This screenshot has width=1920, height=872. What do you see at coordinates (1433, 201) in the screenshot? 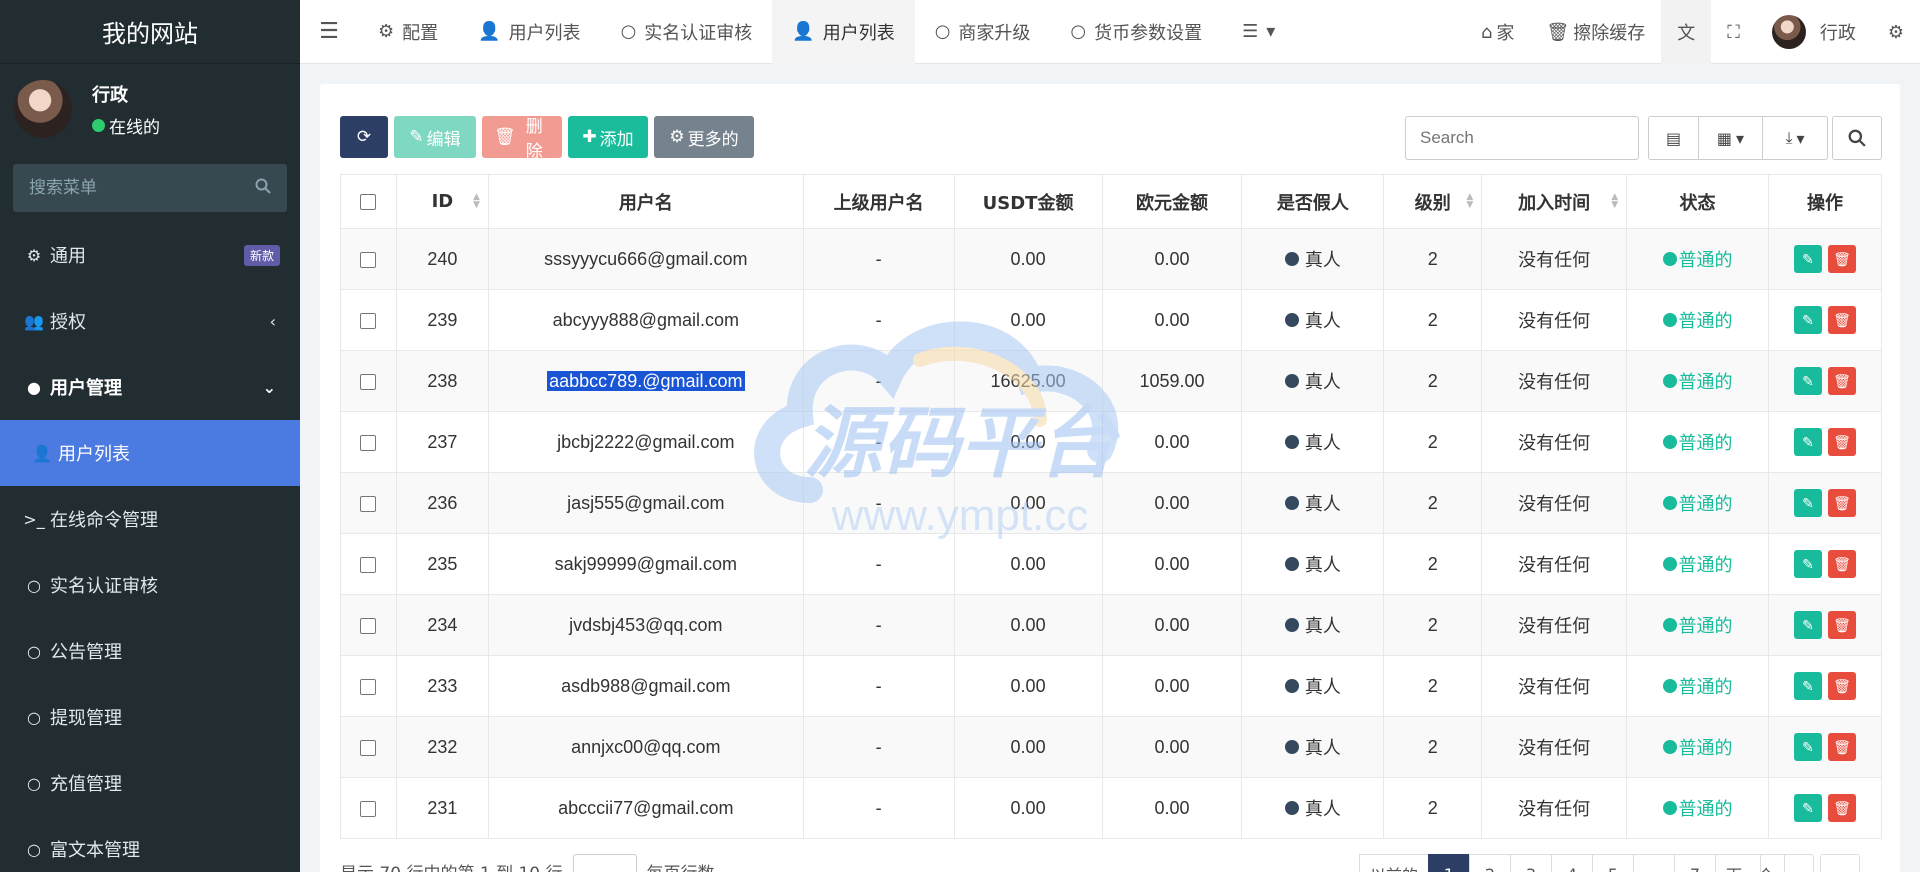
I see `header-level: 级别 ▲ ▼` at bounding box center [1433, 201].